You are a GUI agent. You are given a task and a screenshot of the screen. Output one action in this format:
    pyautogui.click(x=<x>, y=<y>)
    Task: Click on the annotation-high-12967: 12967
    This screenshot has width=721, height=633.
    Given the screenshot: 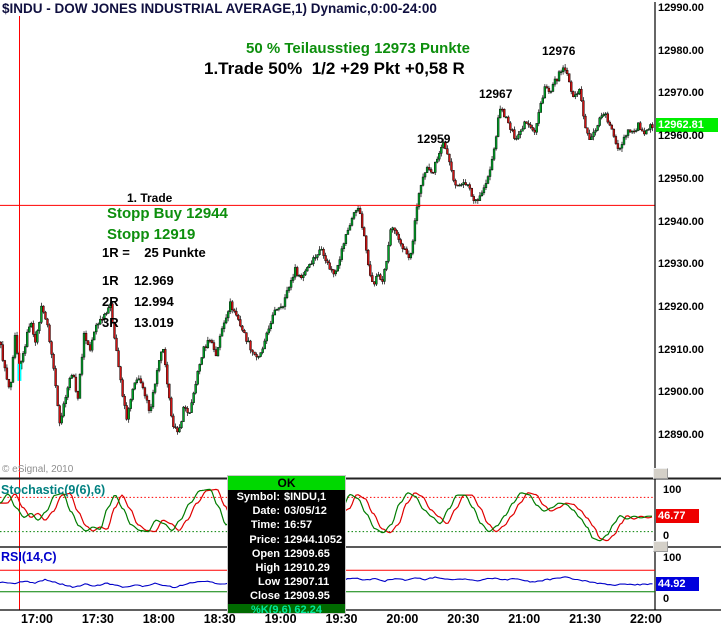 What is the action you would take?
    pyautogui.click(x=496, y=94)
    